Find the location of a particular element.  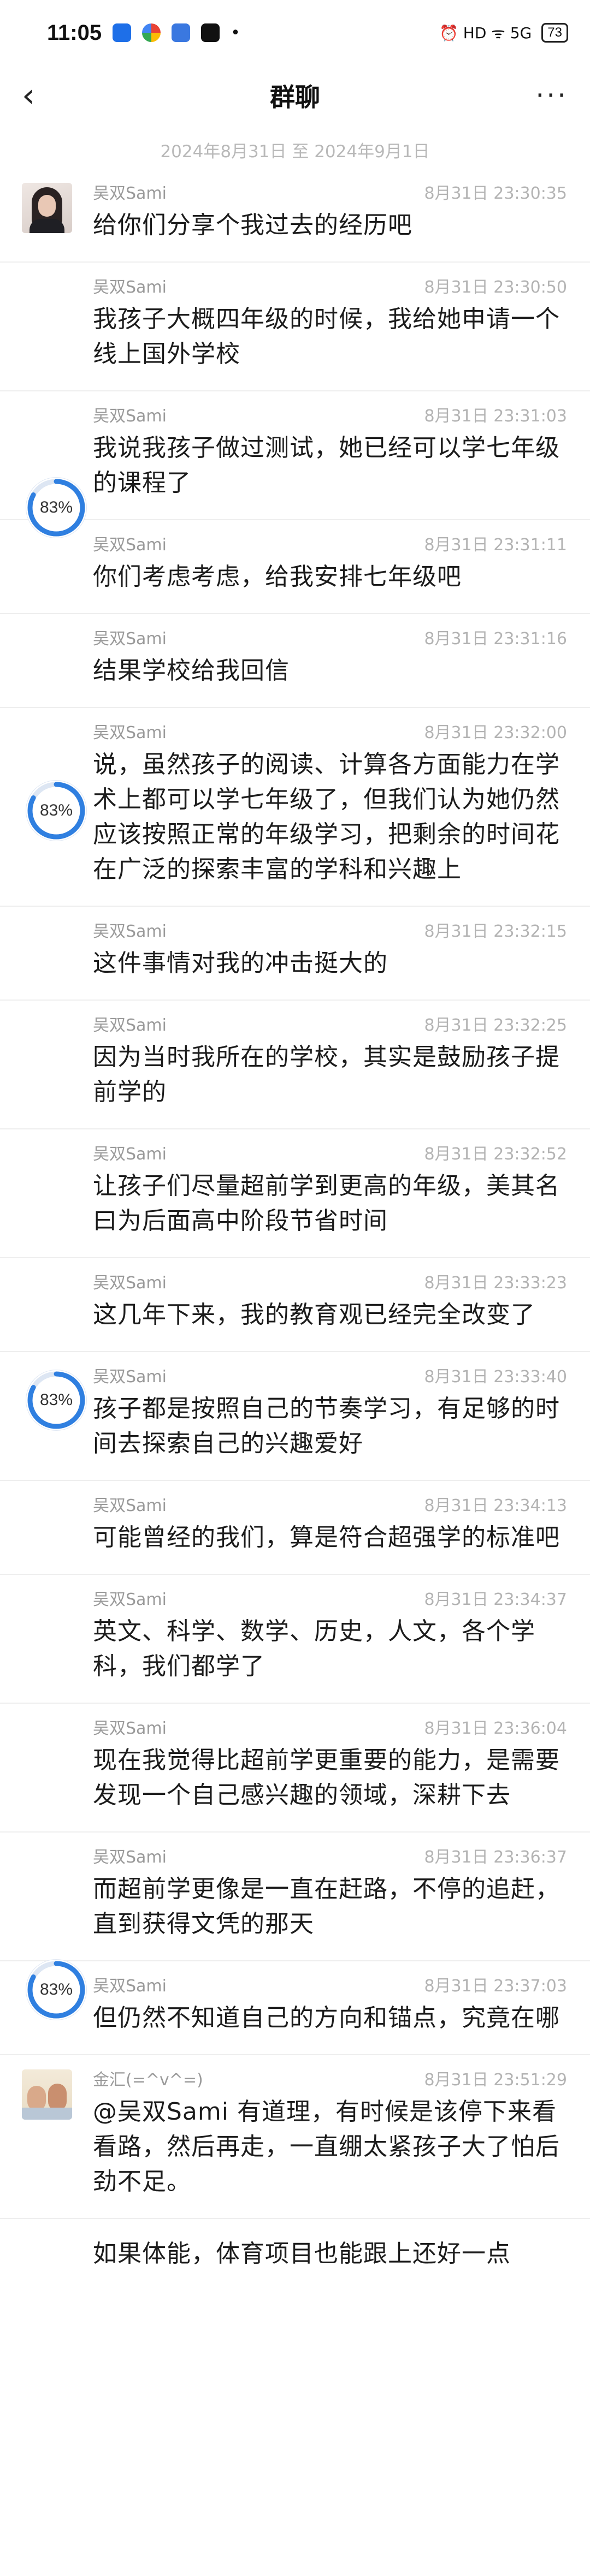

message-text: 英文、科学、数学、历史，人文，各个学科，我们都学了 is located at coordinates (330, 1649).